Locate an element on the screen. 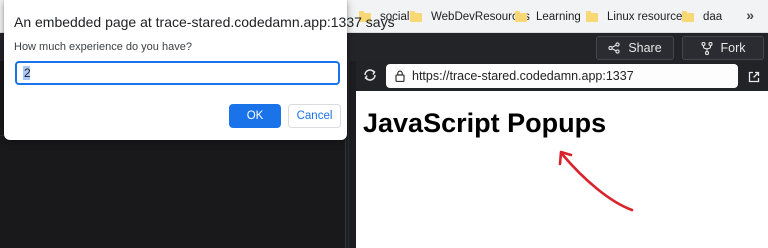 The height and width of the screenshot is (248, 768). fork-icon is located at coordinates (706, 48).